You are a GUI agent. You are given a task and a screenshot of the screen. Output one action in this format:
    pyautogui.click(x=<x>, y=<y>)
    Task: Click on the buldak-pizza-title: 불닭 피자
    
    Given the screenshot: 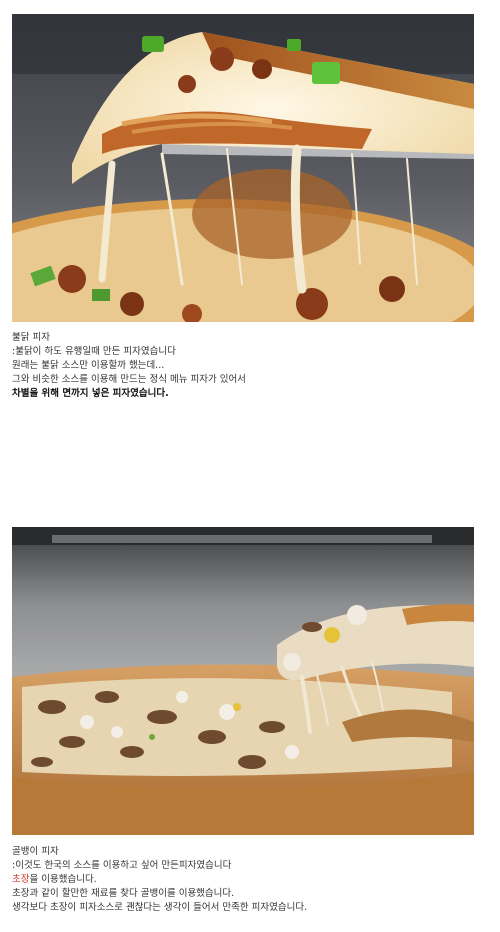 What is the action you would take?
    pyautogui.click(x=31, y=337)
    